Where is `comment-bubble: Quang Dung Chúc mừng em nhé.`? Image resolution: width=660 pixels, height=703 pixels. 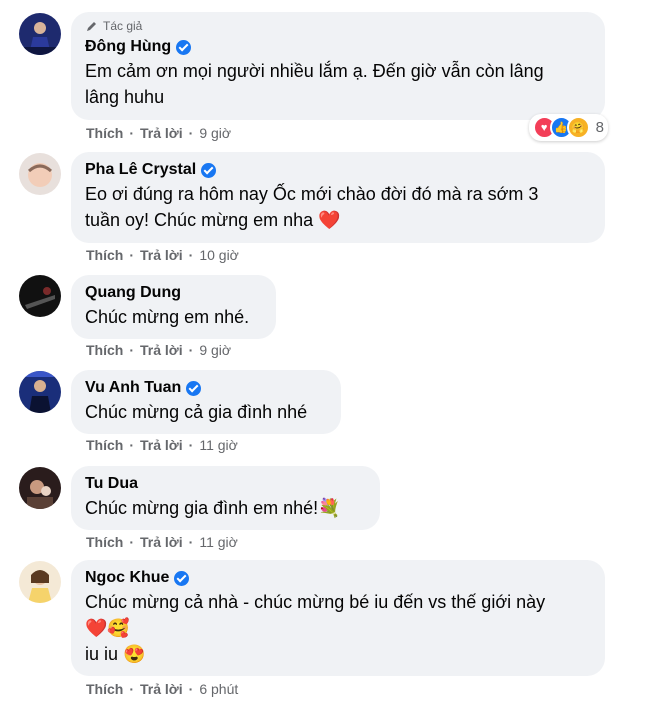 comment-bubble: Quang Dung Chúc mừng em nhé. is located at coordinates (173, 307).